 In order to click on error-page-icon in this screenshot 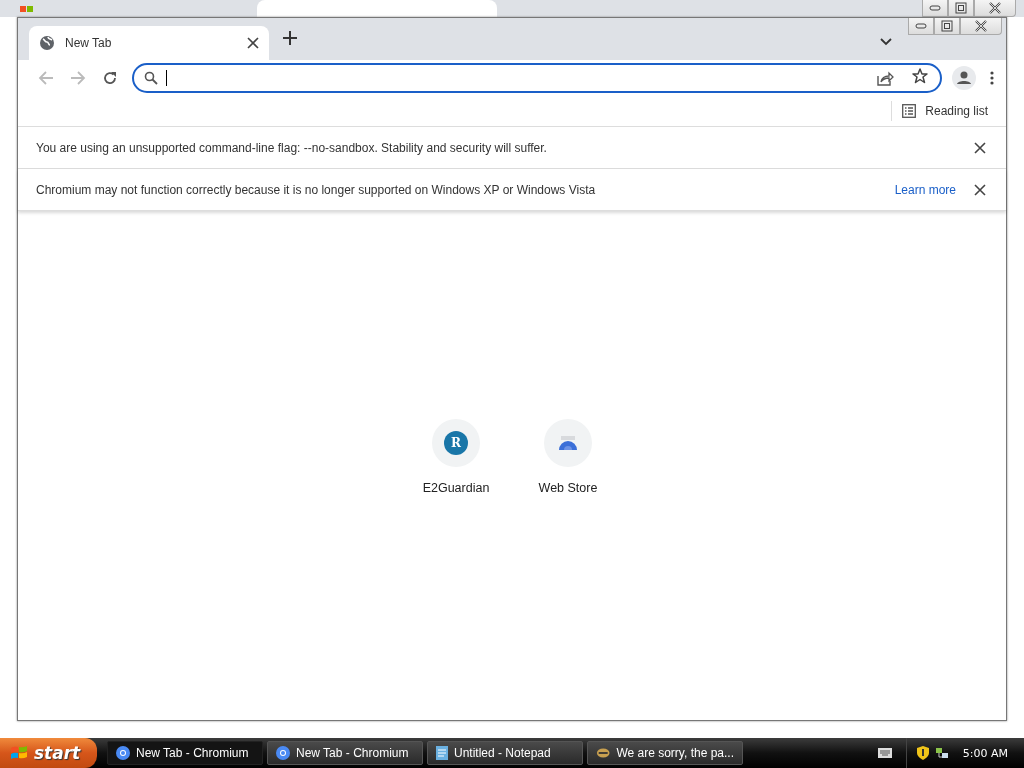, I will do `click(603, 753)`.